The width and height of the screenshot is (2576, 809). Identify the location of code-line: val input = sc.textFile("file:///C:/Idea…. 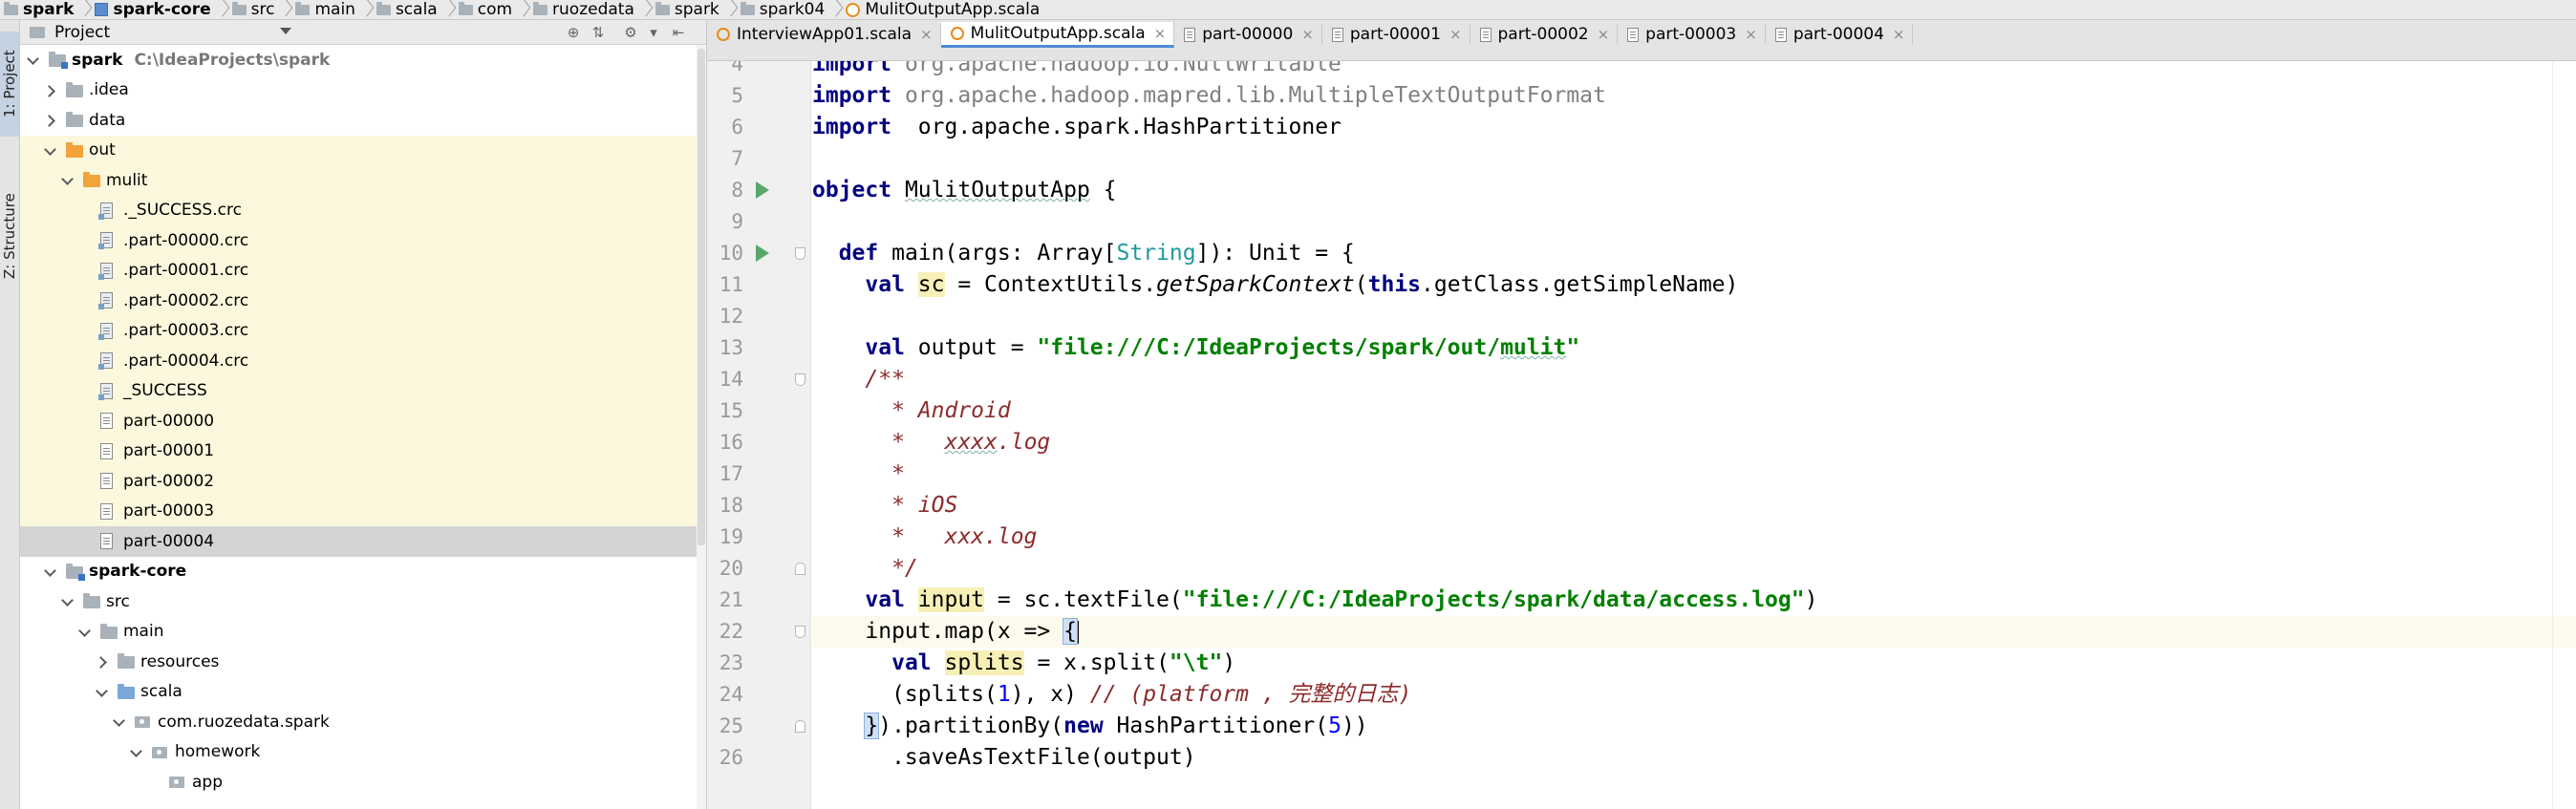
(1694, 600).